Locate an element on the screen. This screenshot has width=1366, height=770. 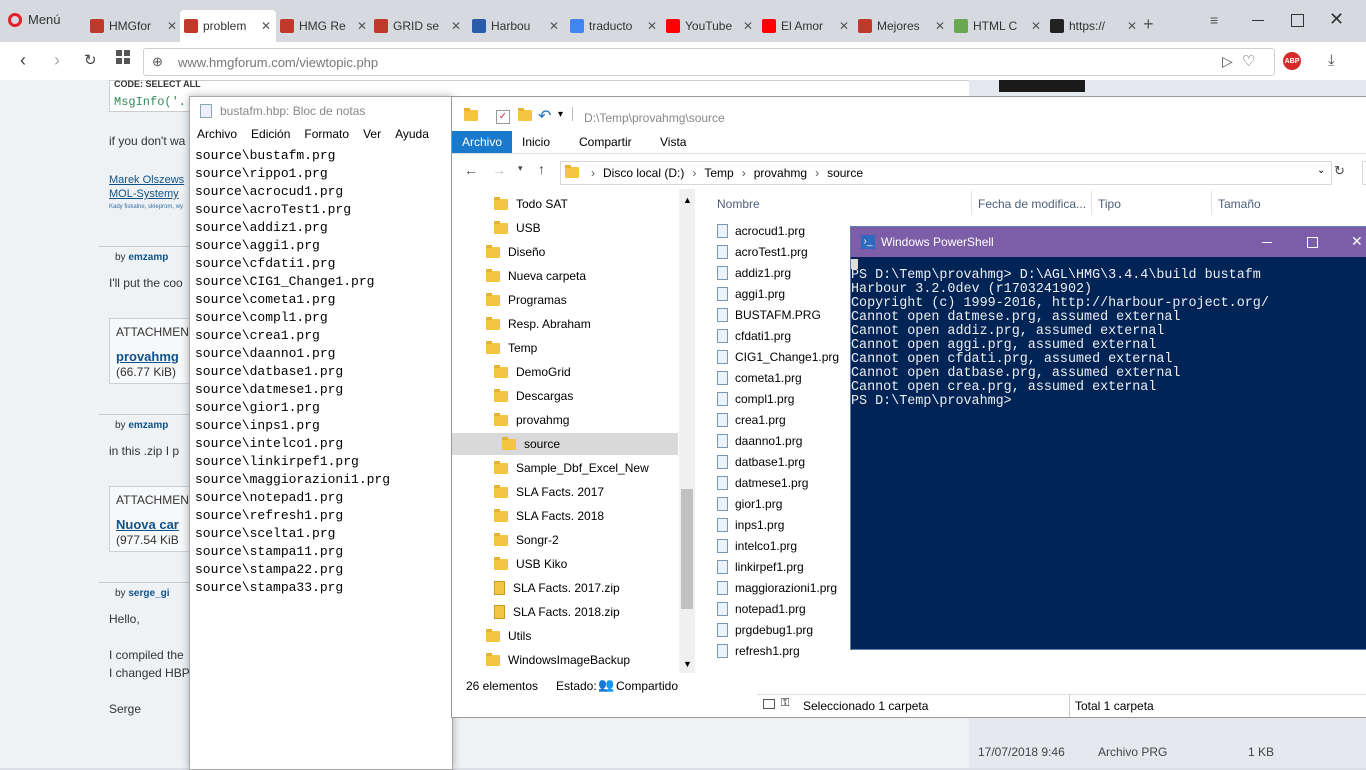
new-tab-button: + is located at coordinates (1148, 24).